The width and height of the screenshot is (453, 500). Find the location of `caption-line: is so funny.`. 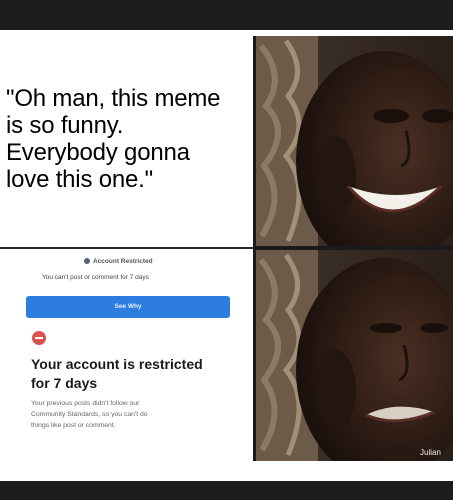

caption-line: is so funny. is located at coordinates (65, 125).